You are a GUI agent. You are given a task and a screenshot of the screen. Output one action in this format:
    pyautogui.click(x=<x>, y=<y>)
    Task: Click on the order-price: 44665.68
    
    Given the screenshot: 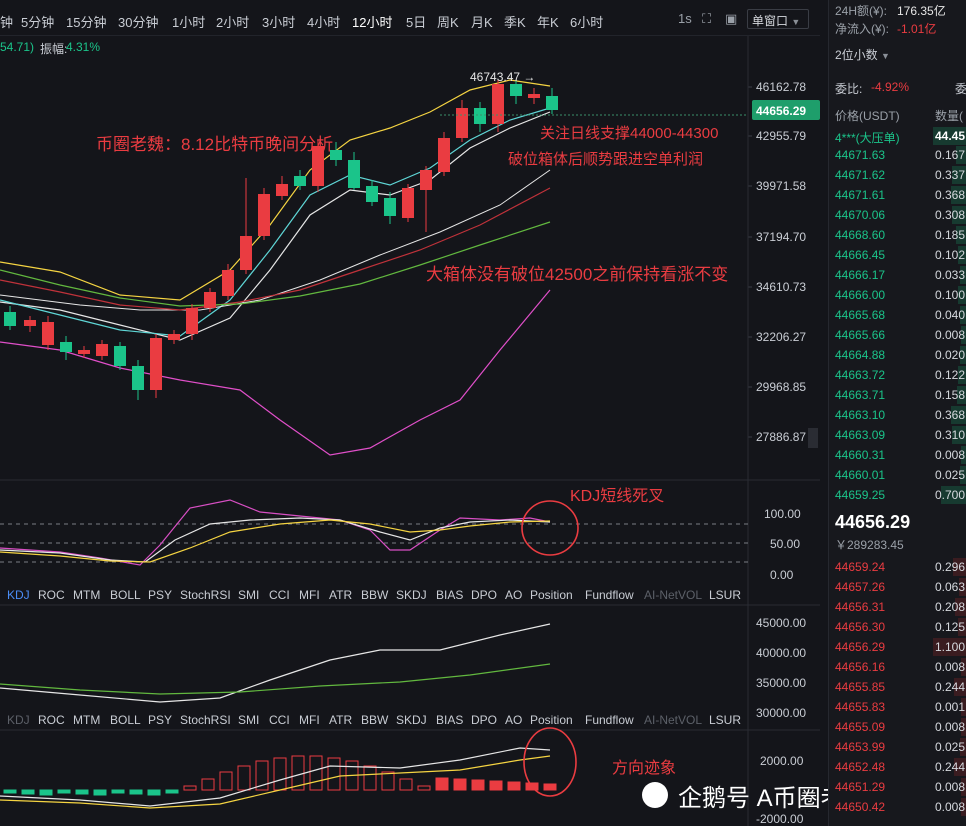 What is the action you would take?
    pyautogui.click(x=860, y=315)
    